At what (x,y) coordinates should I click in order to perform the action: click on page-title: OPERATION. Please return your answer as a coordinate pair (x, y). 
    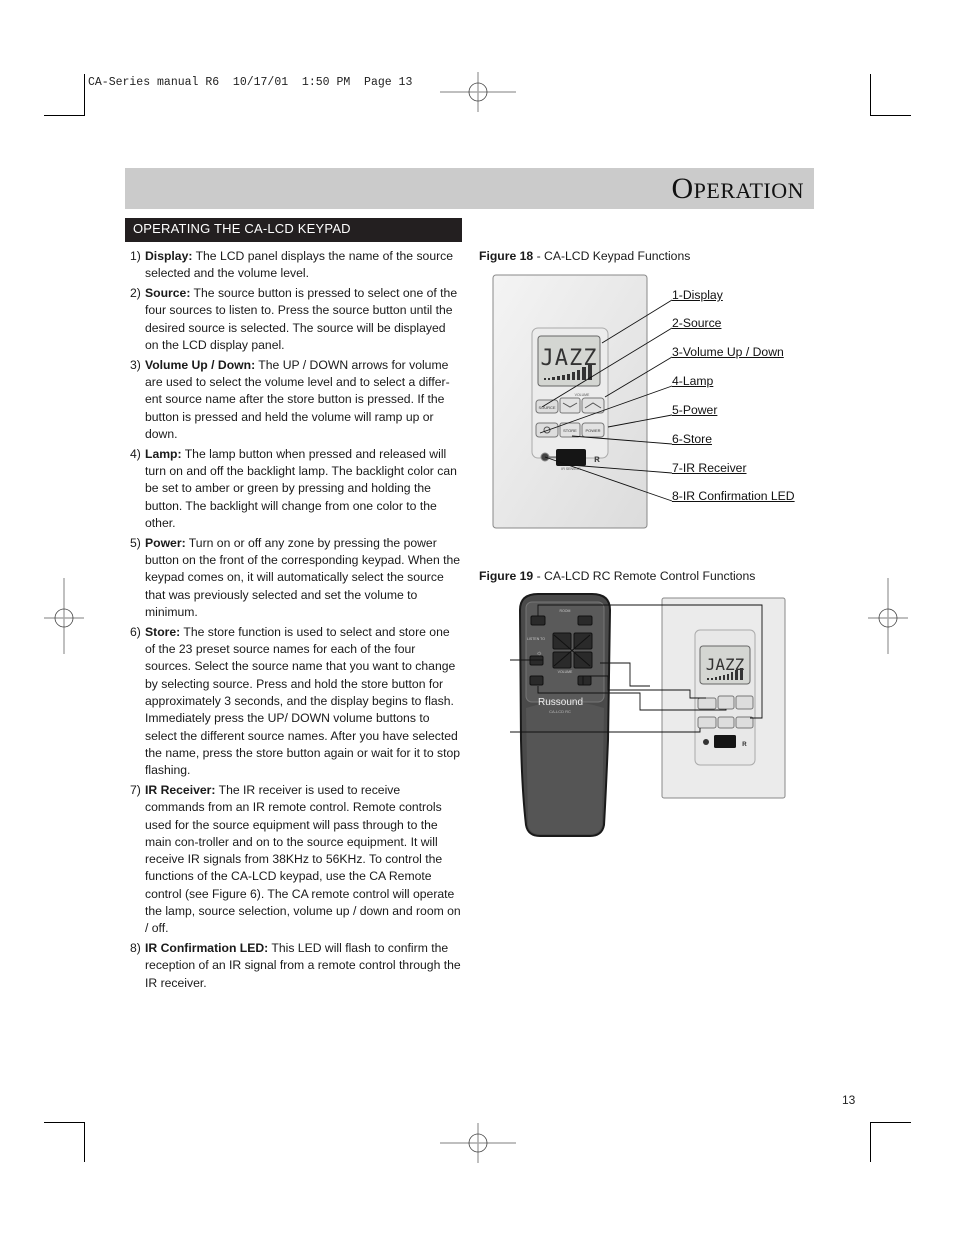
    Looking at the image, I should click on (737, 188).